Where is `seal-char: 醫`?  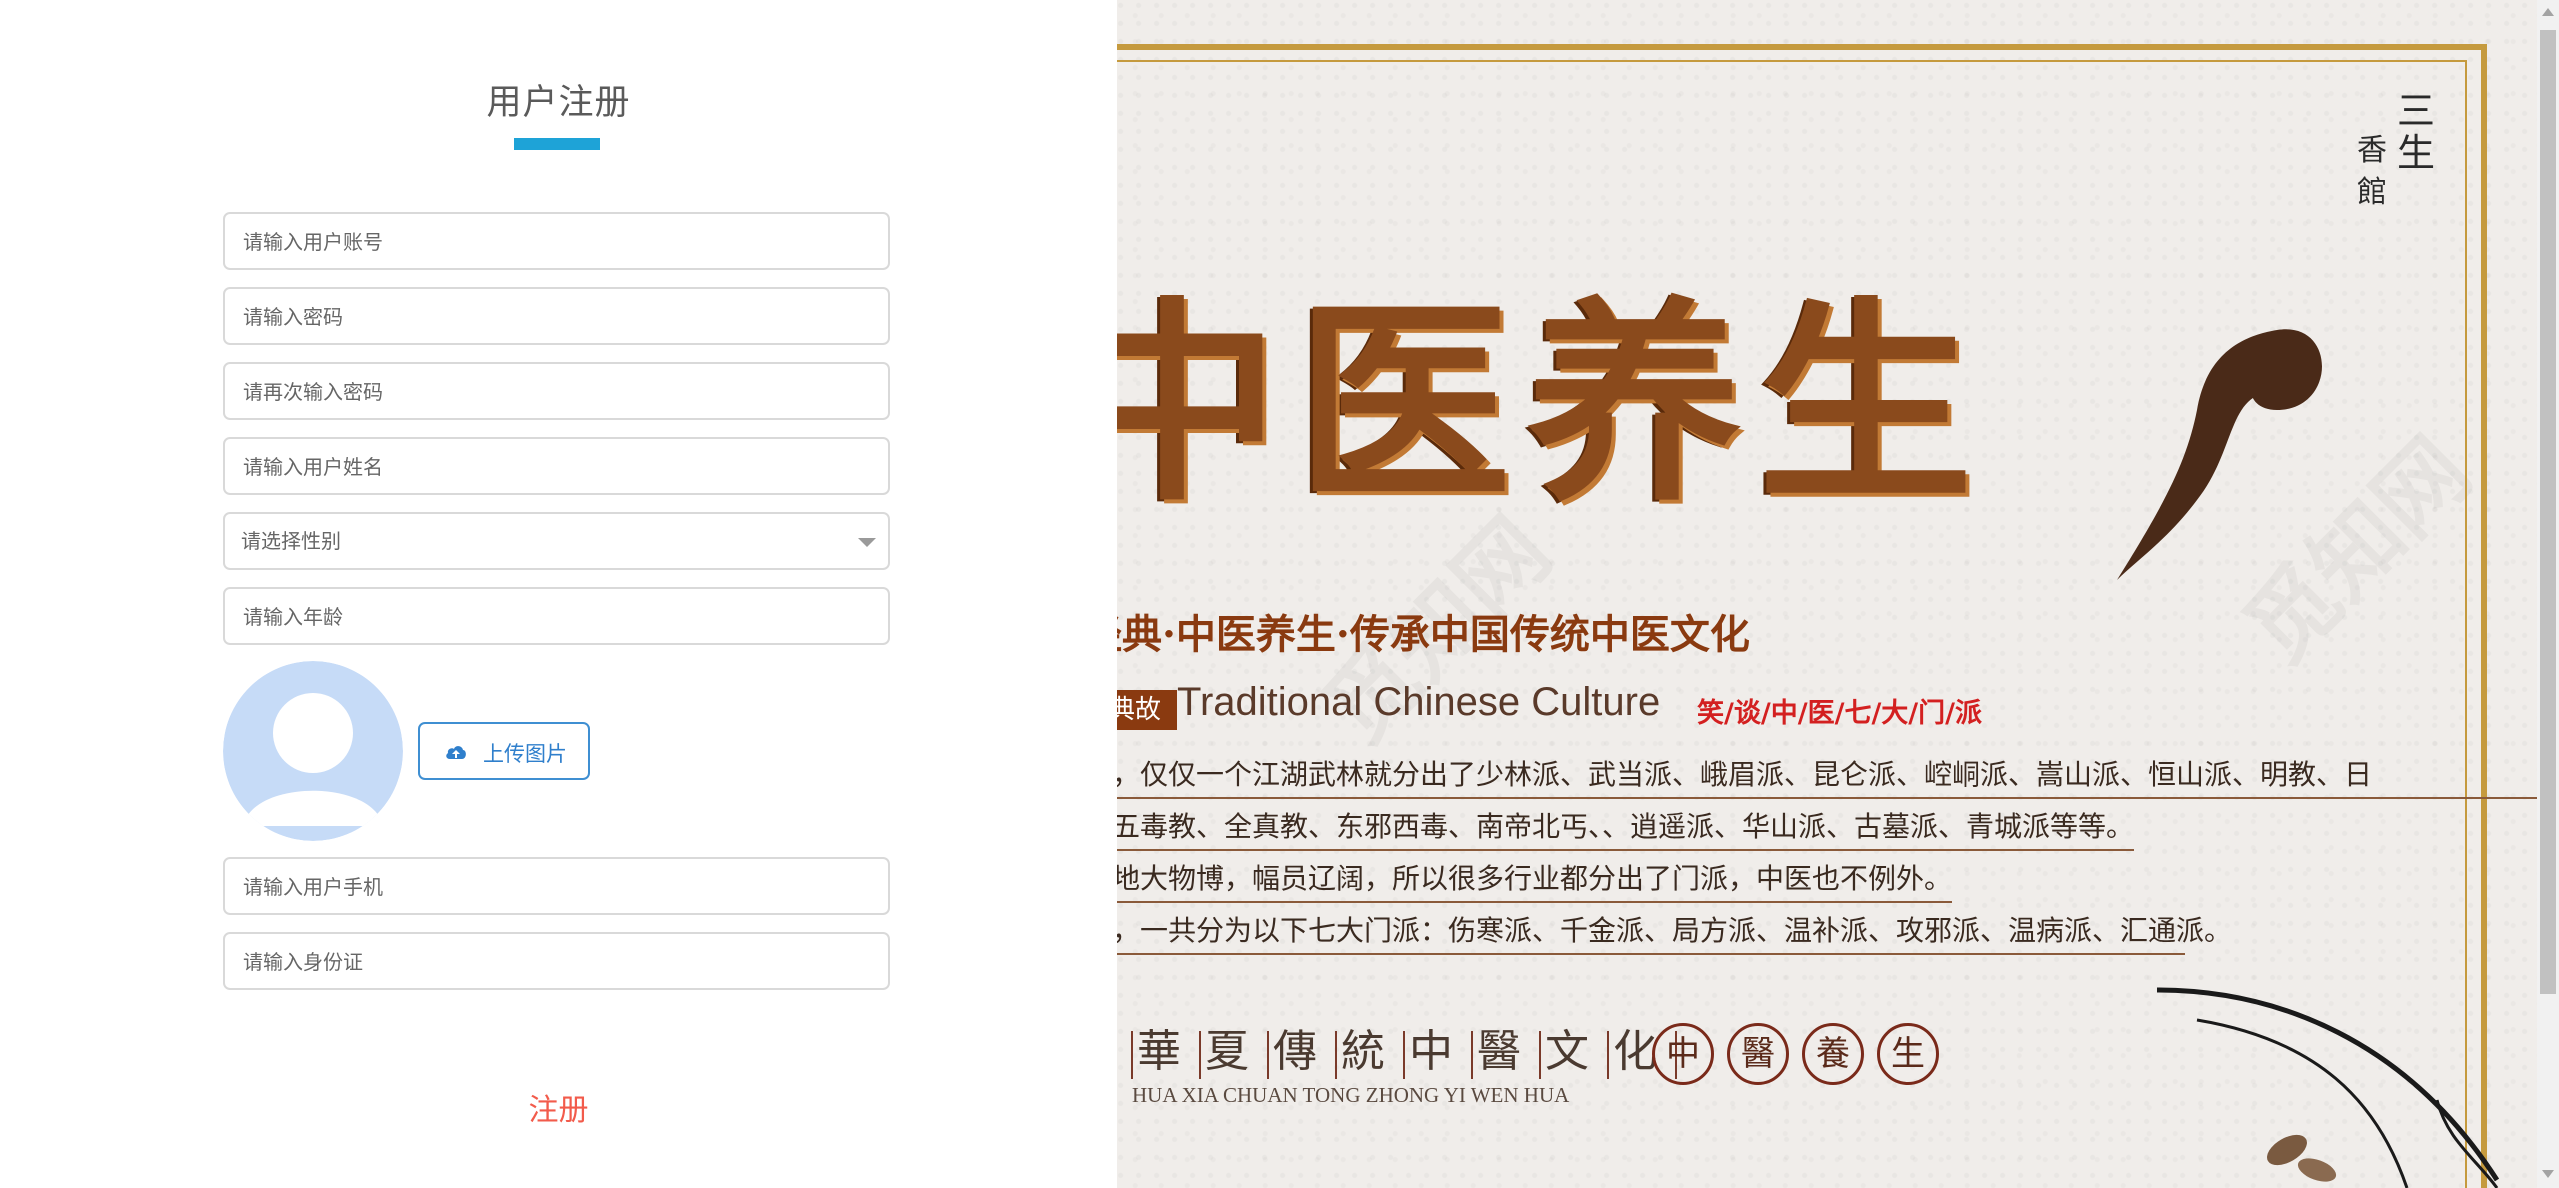
seal-char: 醫 is located at coordinates (1758, 1054).